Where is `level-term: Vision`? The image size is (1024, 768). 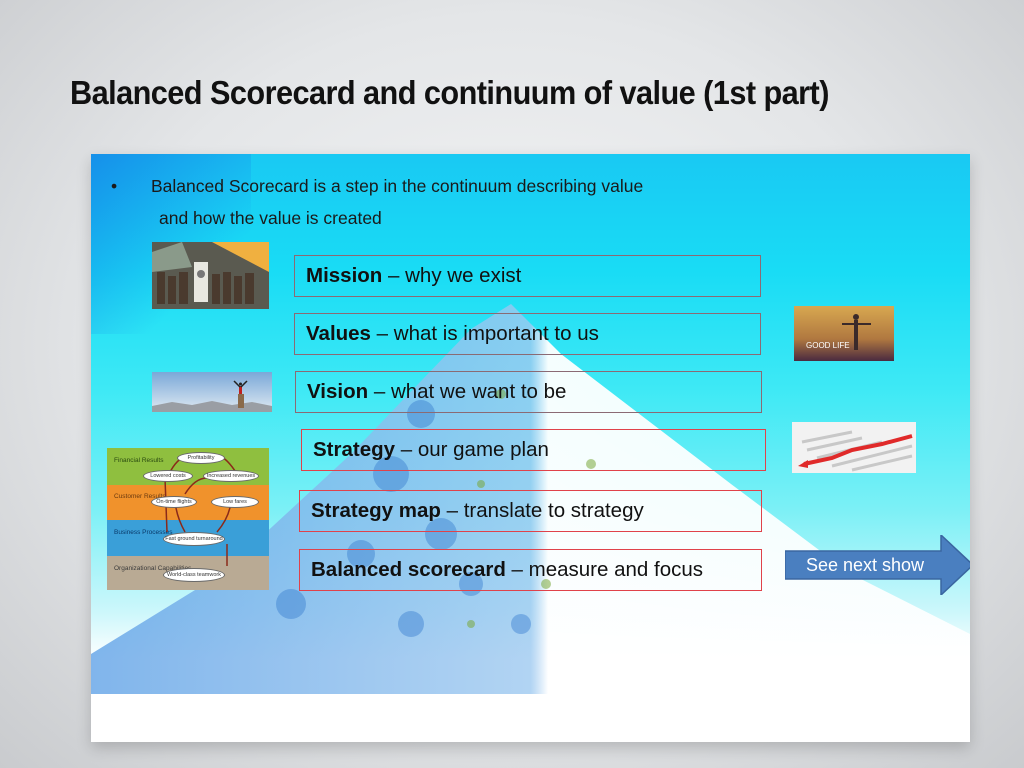
level-term: Vision is located at coordinates (338, 391).